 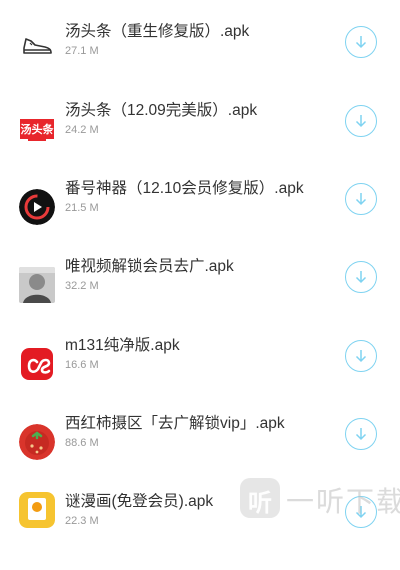 What do you see at coordinates (200, 453) in the screenshot?
I see `list-item: 西红柿摄区「去广解锁vip」.apk 88.6 M` at bounding box center [200, 453].